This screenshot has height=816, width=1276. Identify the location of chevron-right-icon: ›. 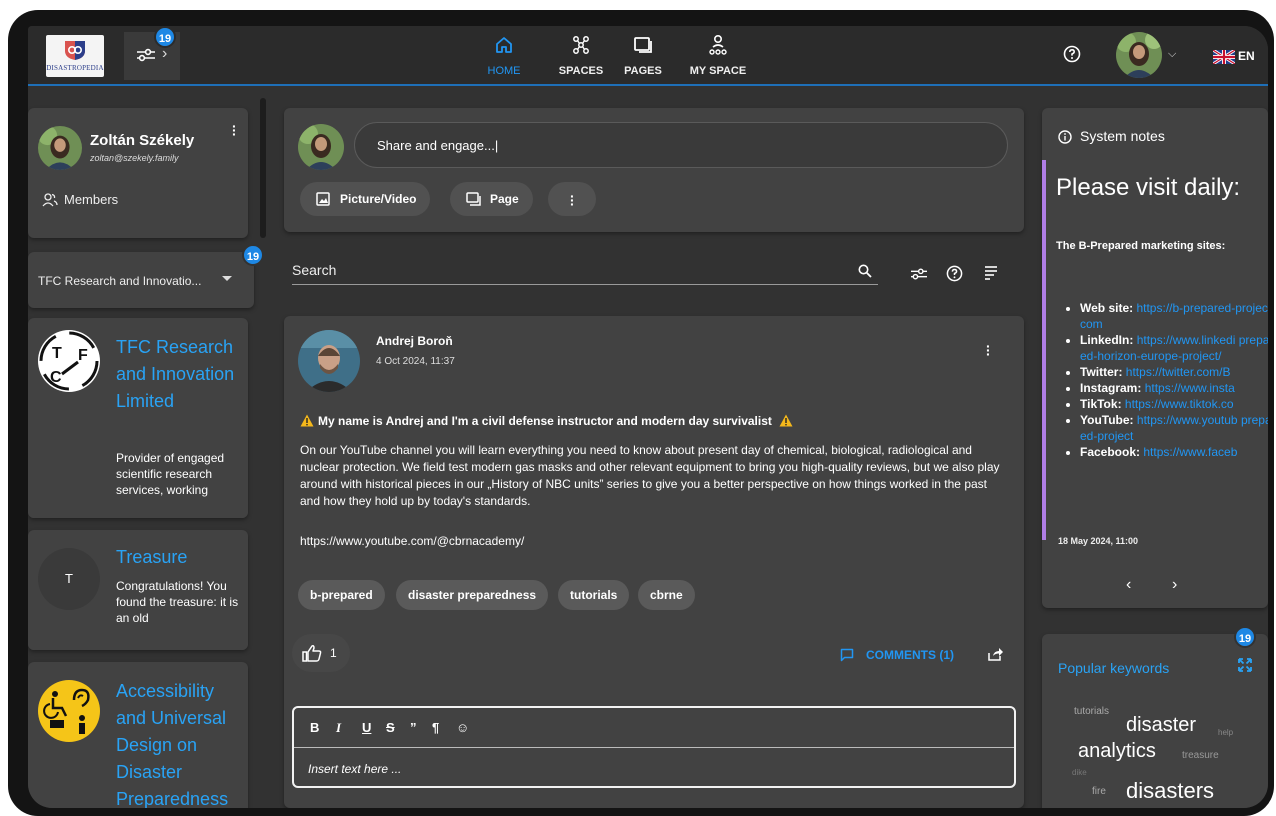
(1174, 585).